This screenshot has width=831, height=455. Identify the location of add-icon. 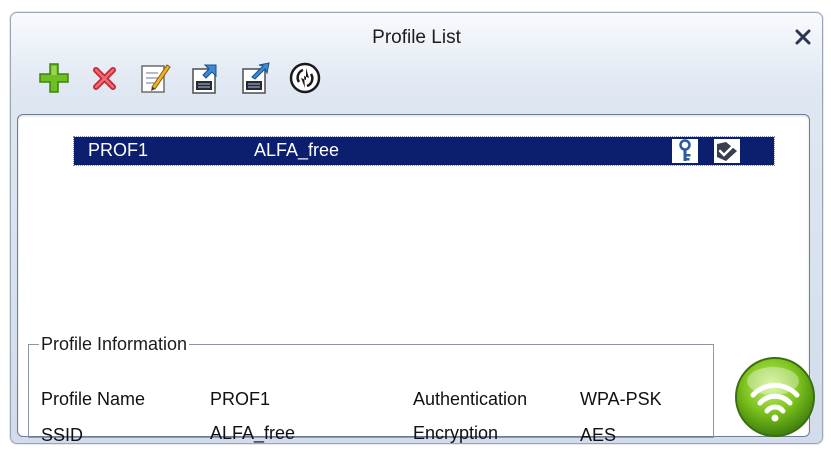
(54, 78).